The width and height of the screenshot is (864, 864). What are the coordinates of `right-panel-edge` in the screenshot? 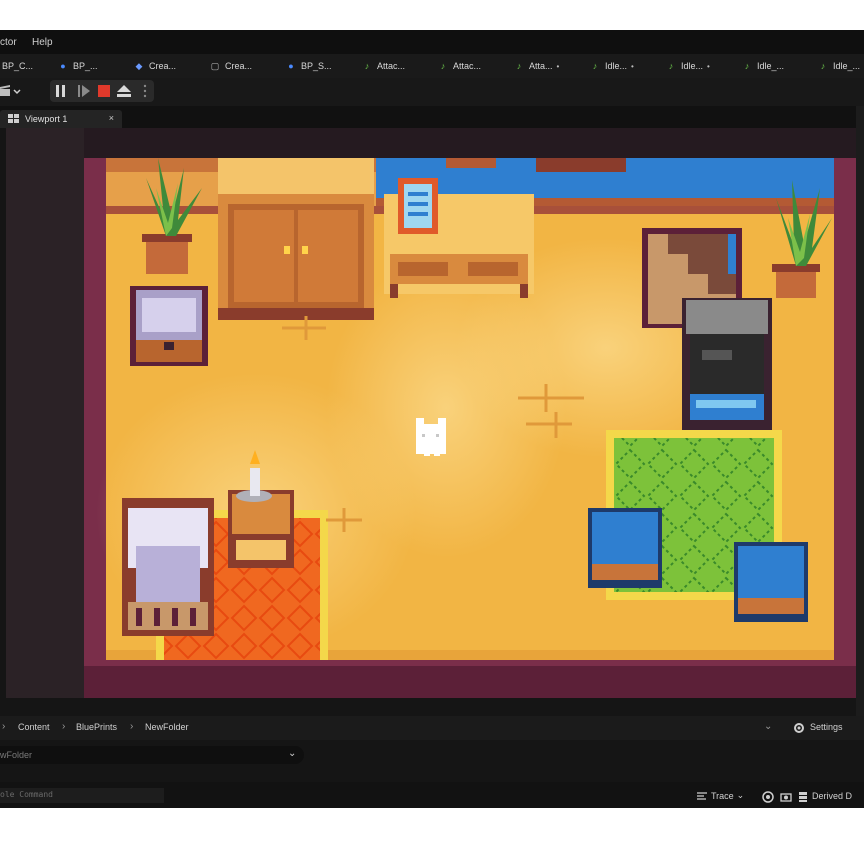 It's located at (860, 411).